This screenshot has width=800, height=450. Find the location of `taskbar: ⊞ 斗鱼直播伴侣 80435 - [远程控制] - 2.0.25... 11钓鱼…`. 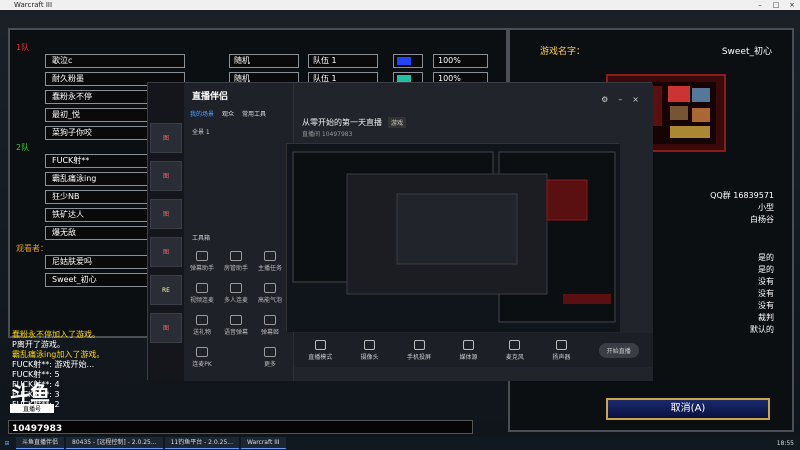

taskbar: ⊞ 斗鱼直播伴侣 80435 - [远程控制] - 2.0.25... 11钓鱼… is located at coordinates (400, 443).